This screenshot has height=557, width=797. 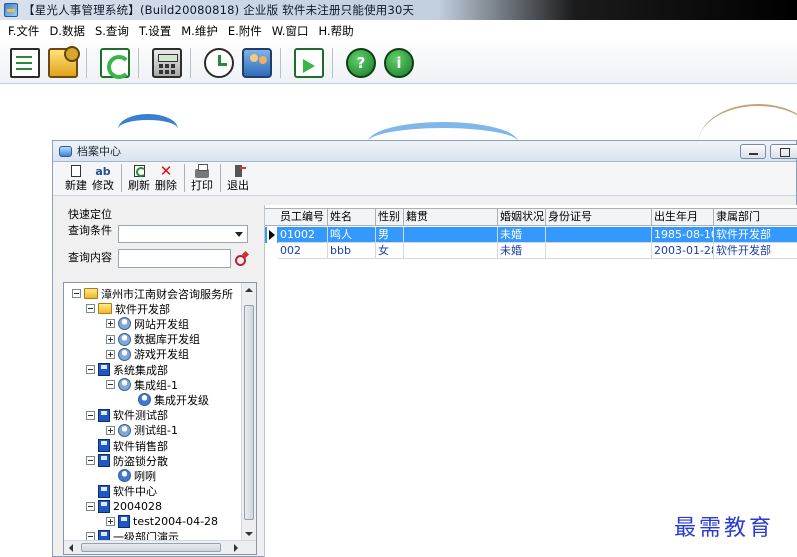 I want to click on tree-node: 游戏开发组, so click(x=147, y=354).